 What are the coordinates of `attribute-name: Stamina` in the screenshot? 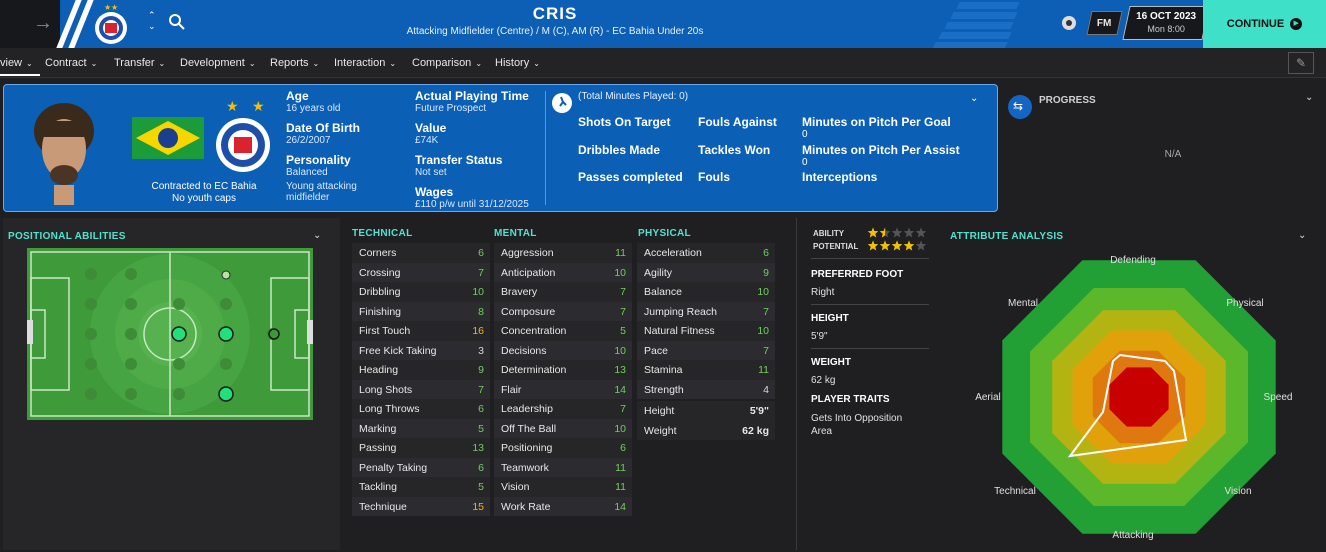 It's located at (663, 370).